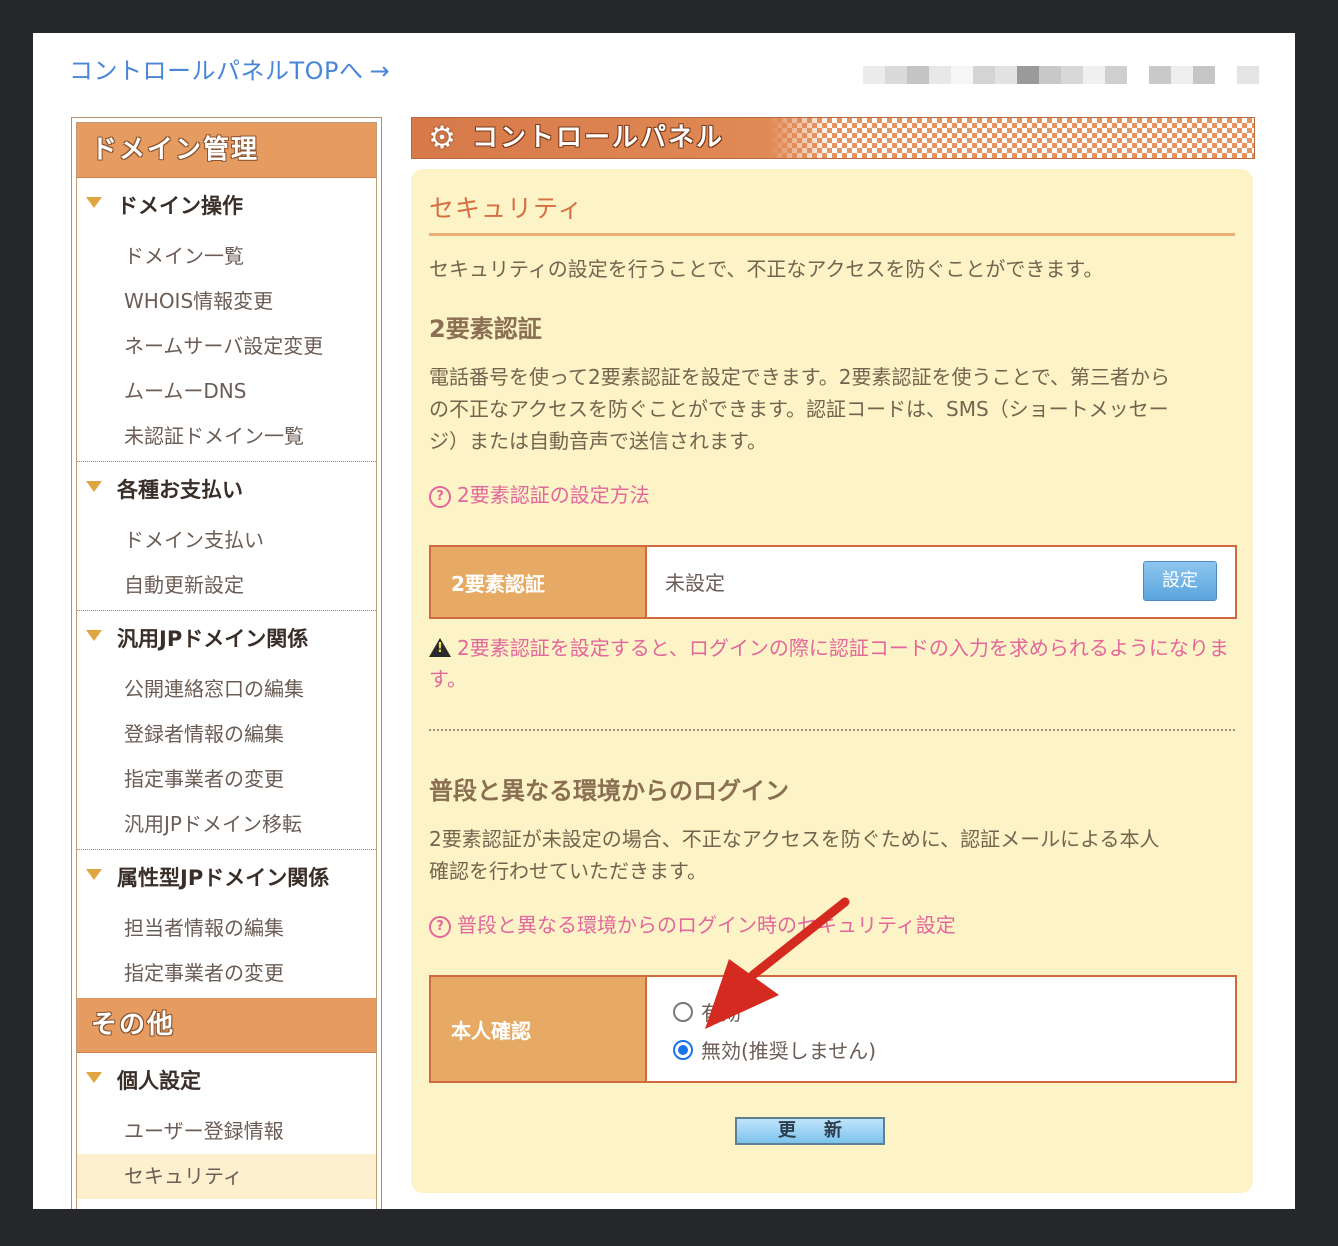 This screenshot has width=1338, height=1246. I want to click on top-link-label: コントロールパネルTOPへ, so click(216, 71).